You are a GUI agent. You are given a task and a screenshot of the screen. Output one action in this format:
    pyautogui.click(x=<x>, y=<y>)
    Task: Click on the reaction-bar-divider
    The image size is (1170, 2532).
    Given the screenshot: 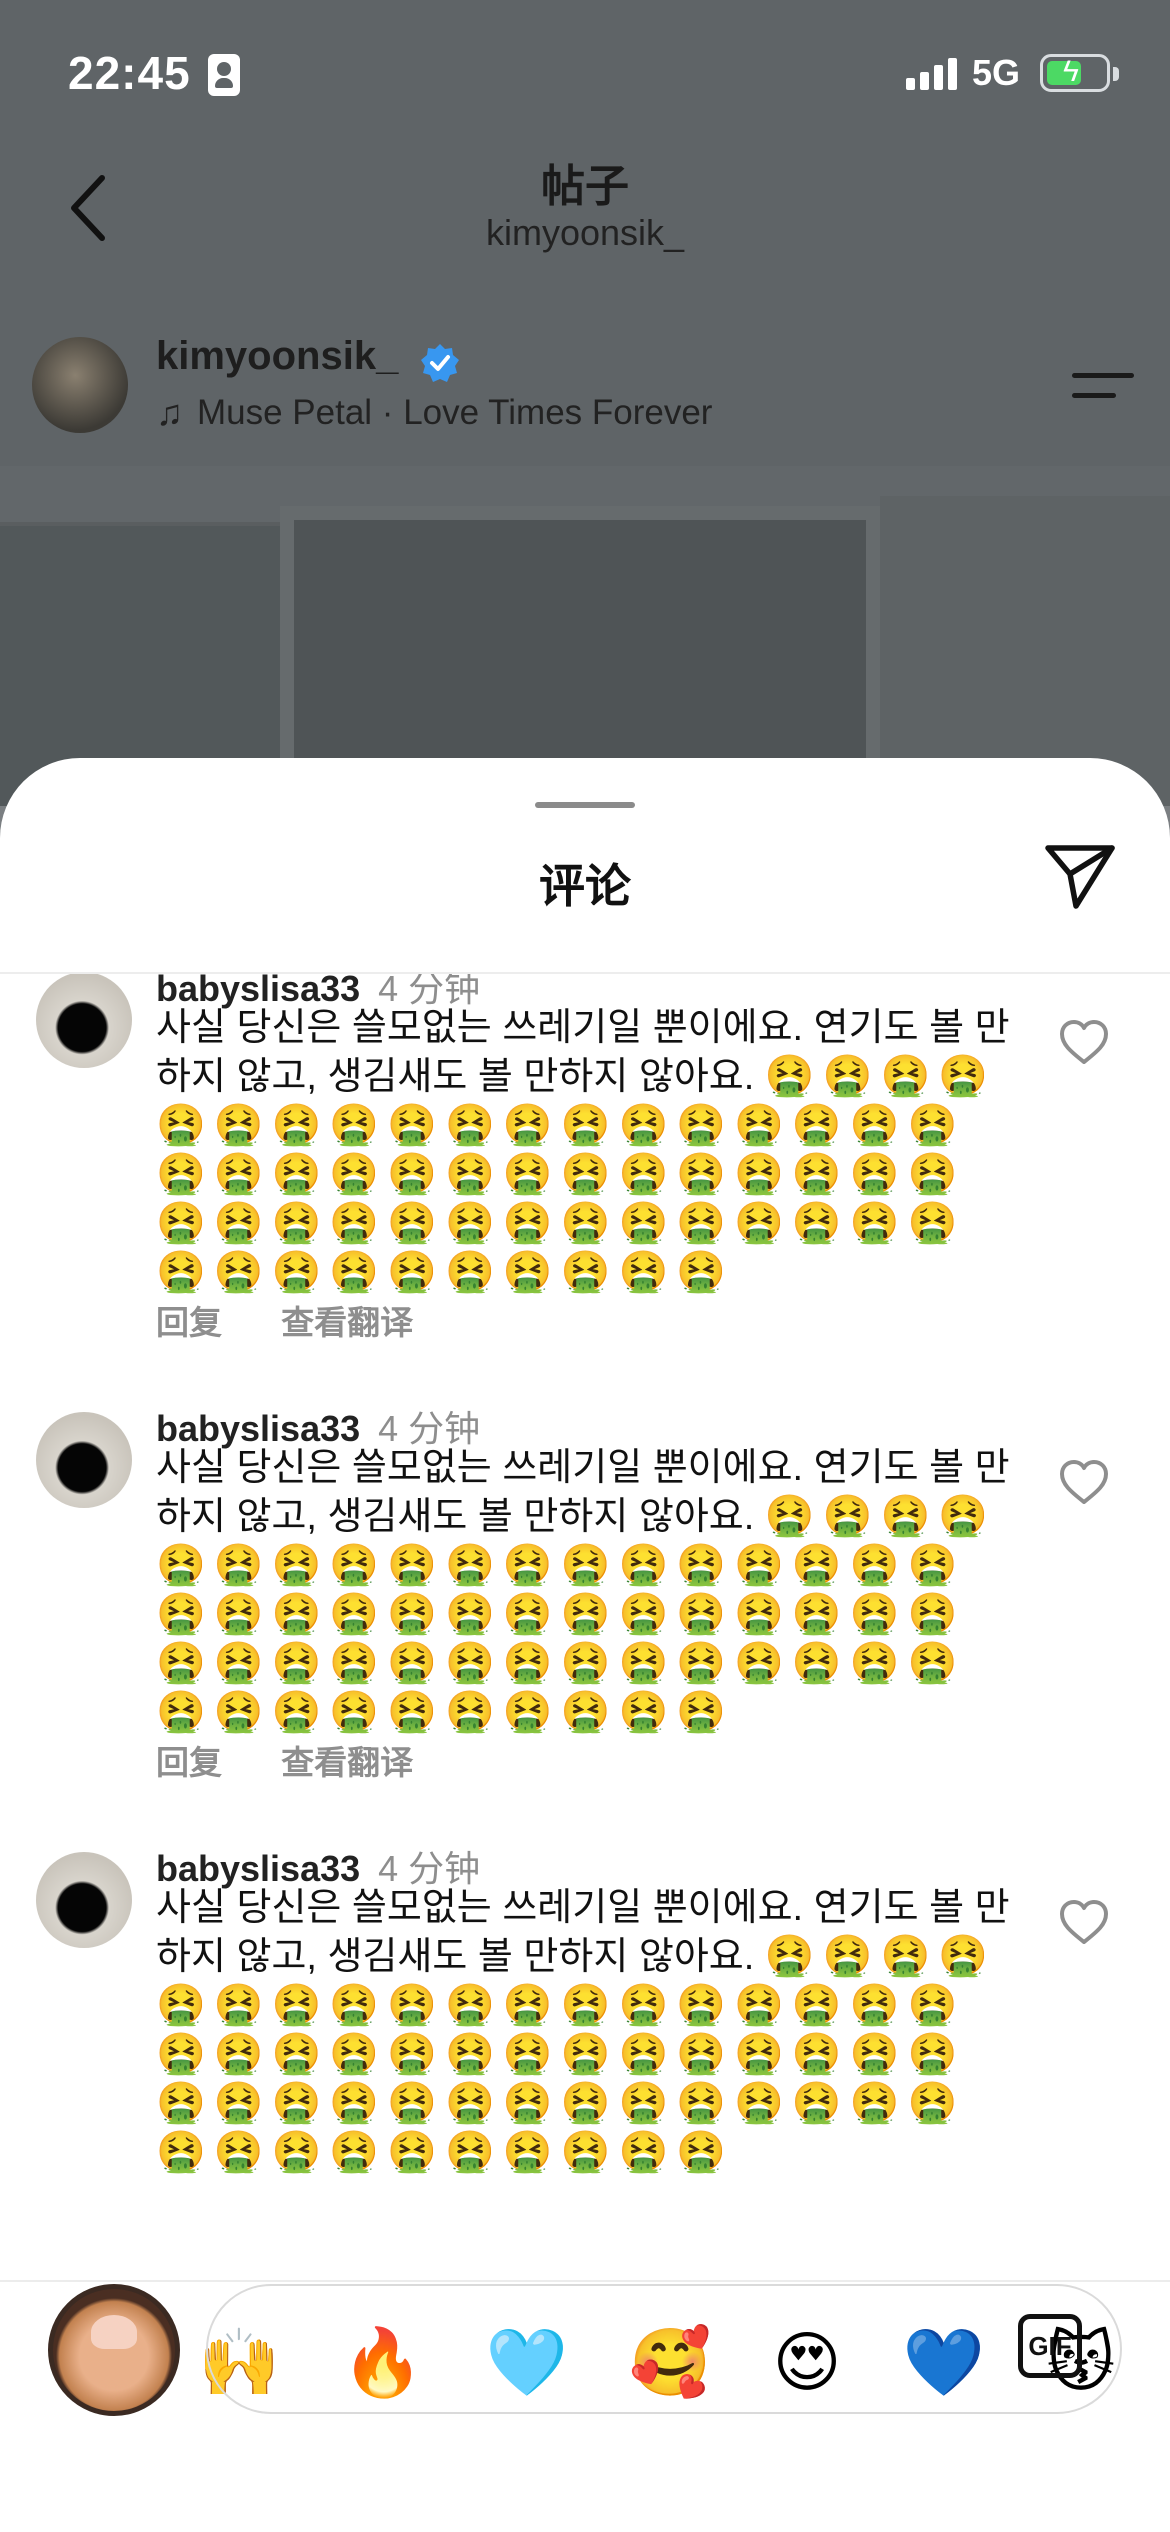 What is the action you would take?
    pyautogui.click(x=585, y=2281)
    